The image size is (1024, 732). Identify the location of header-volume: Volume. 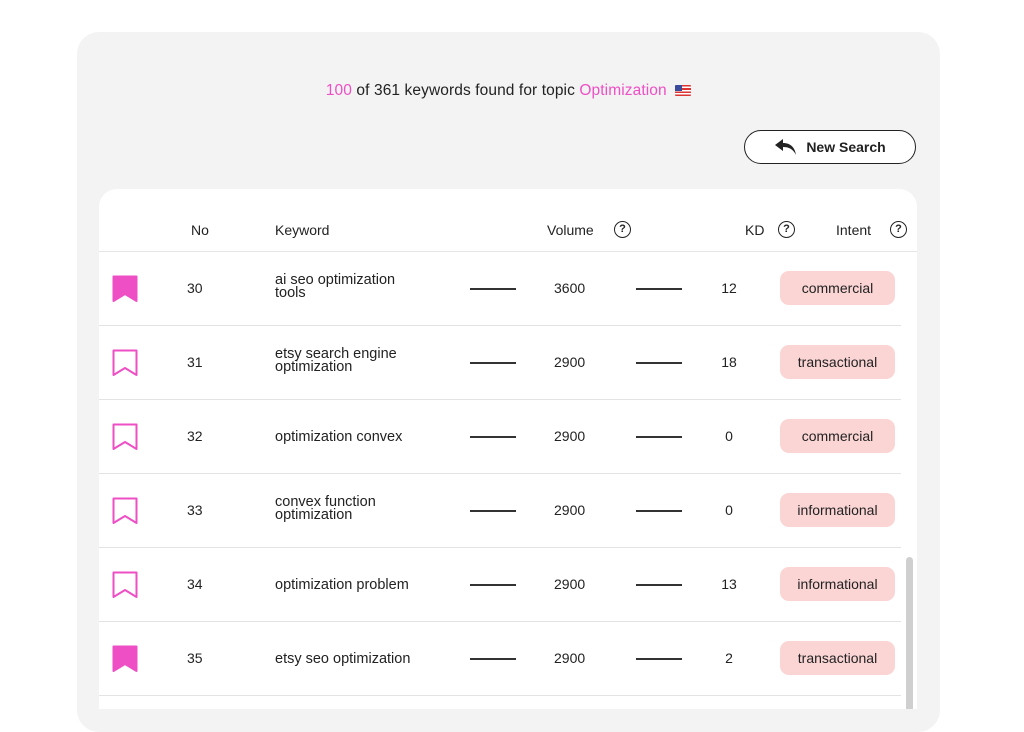
(570, 230).